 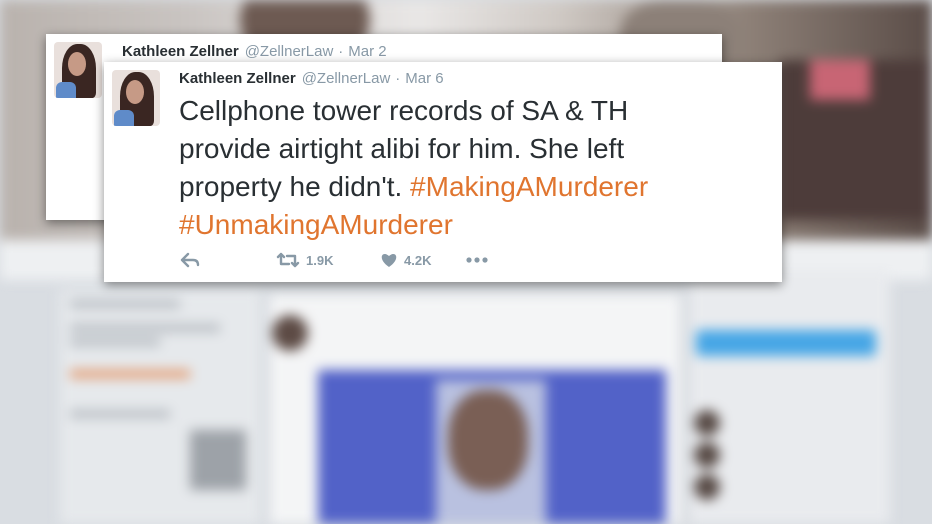 I want to click on more-button, so click(x=477, y=260).